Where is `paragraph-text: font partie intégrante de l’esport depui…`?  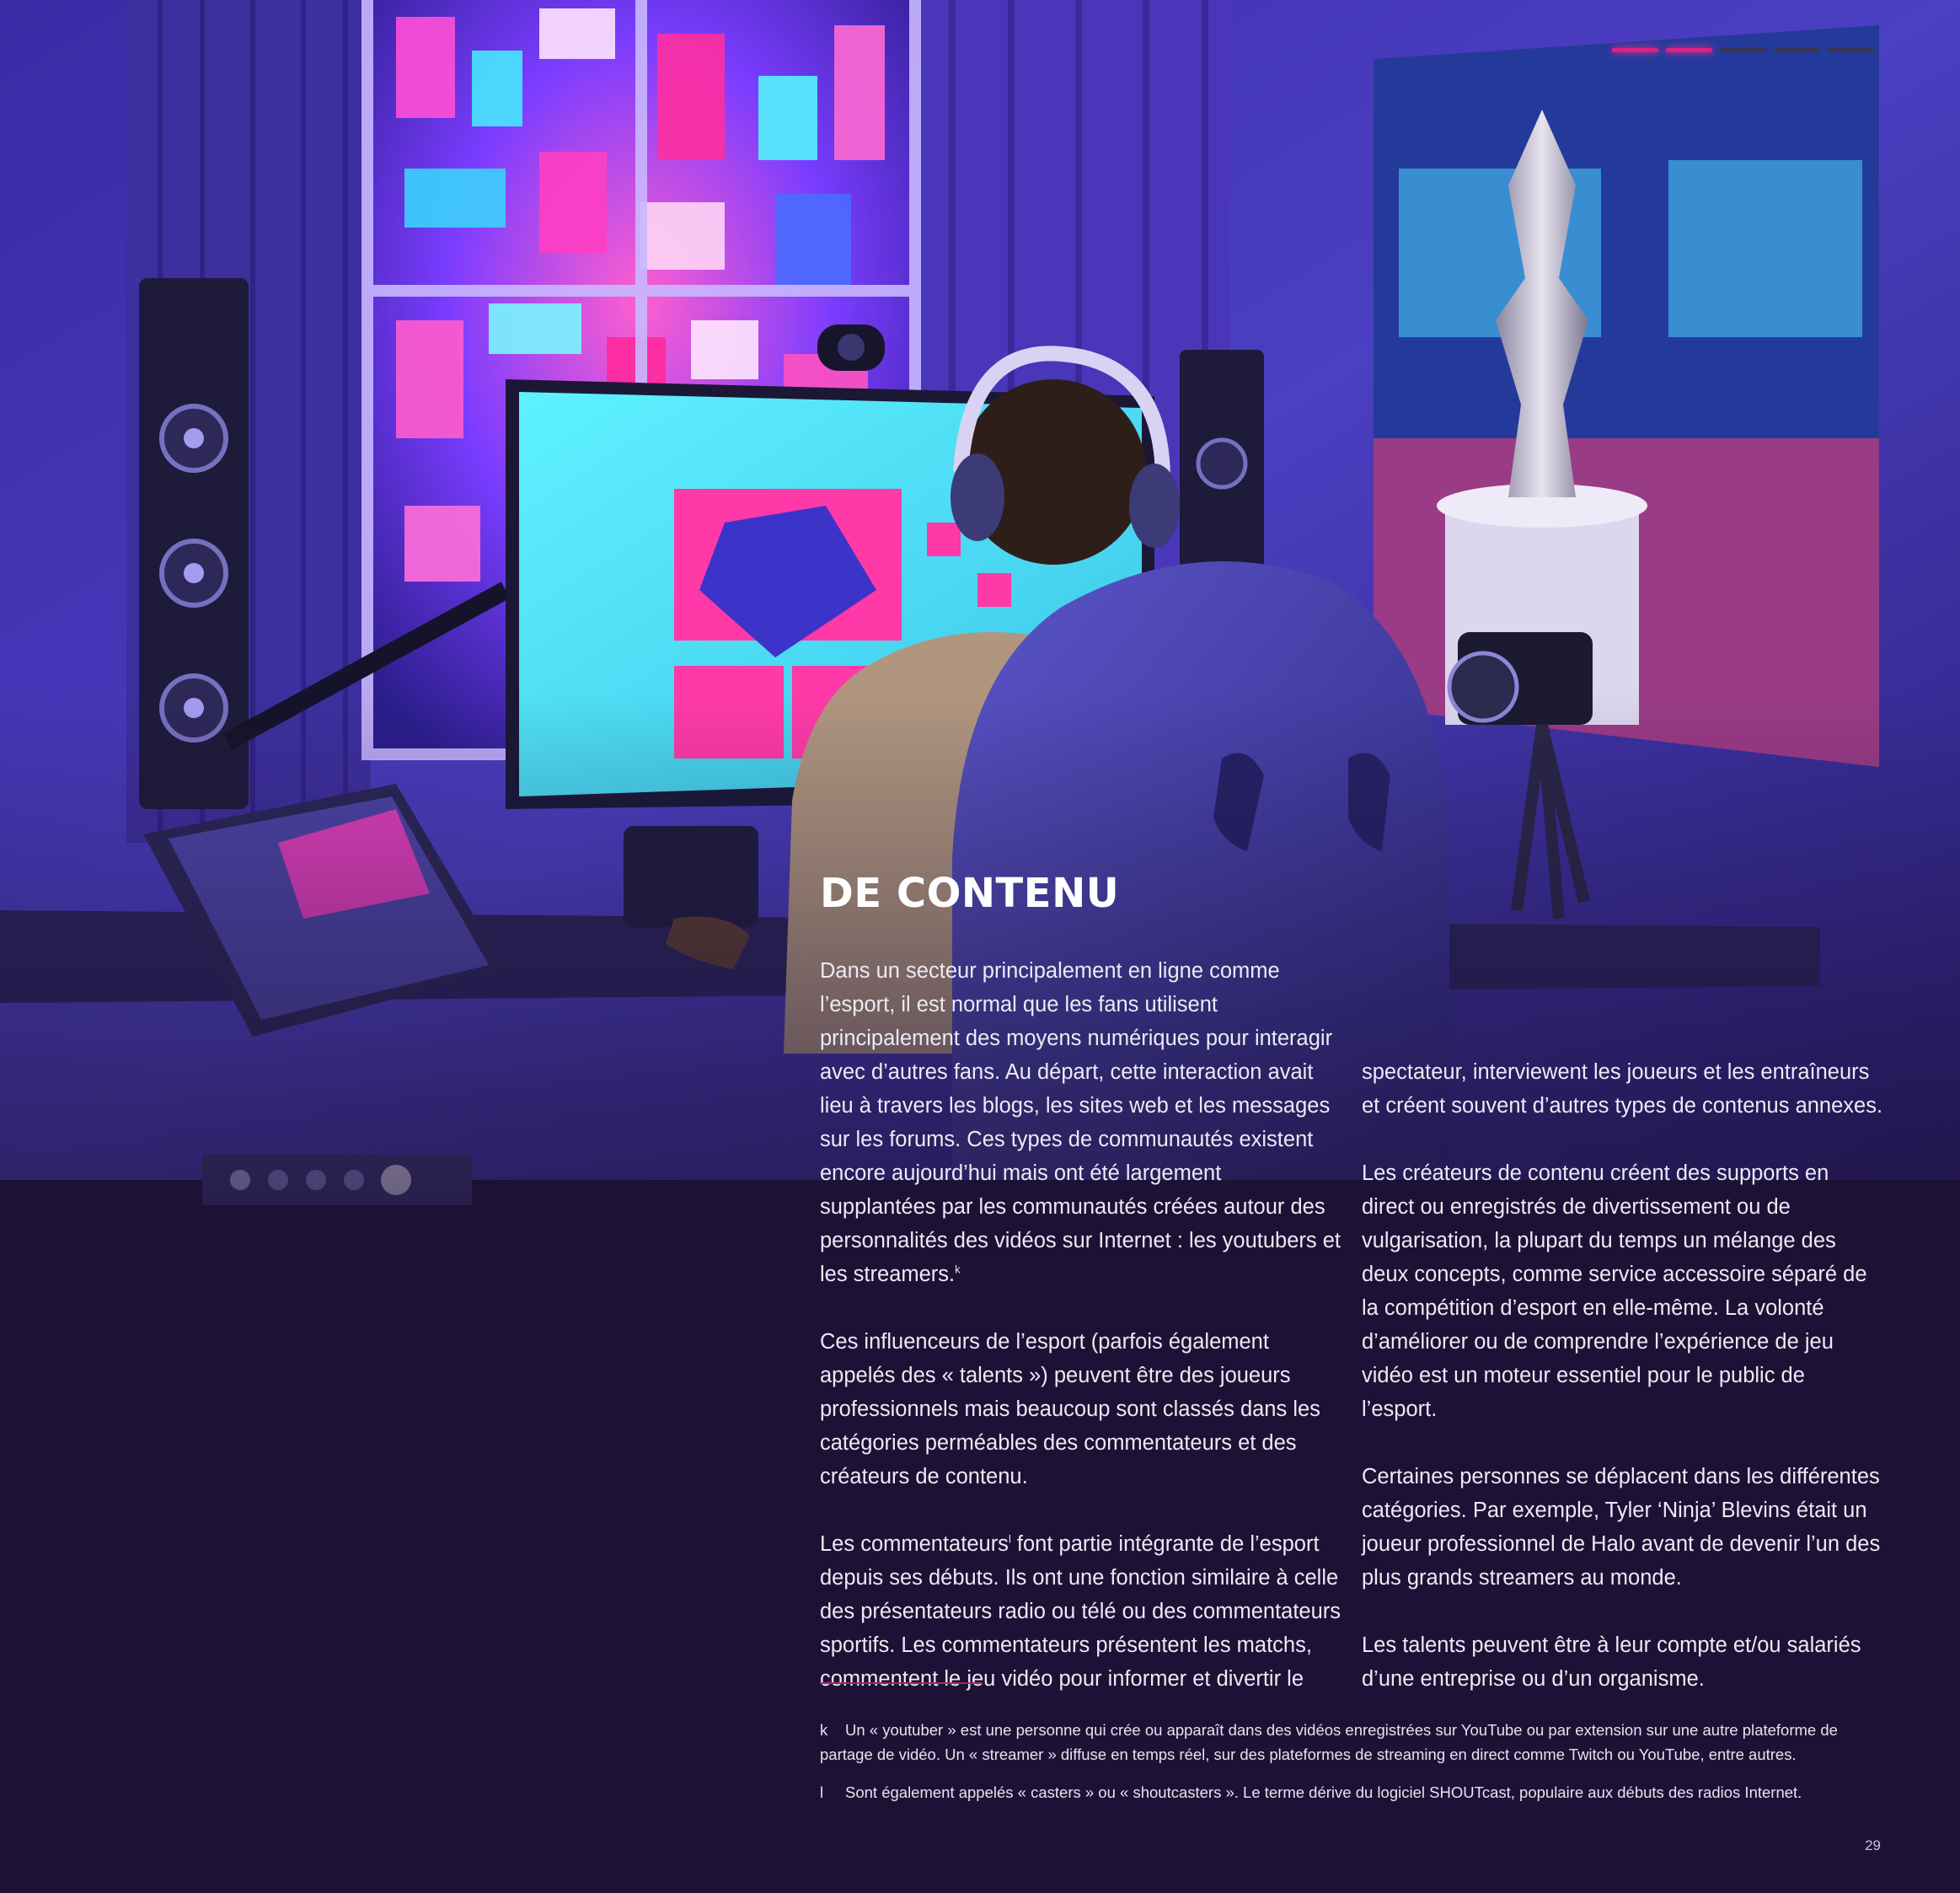
paragraph-text: font partie intégrante de l’esport depui… is located at coordinates (1080, 1611).